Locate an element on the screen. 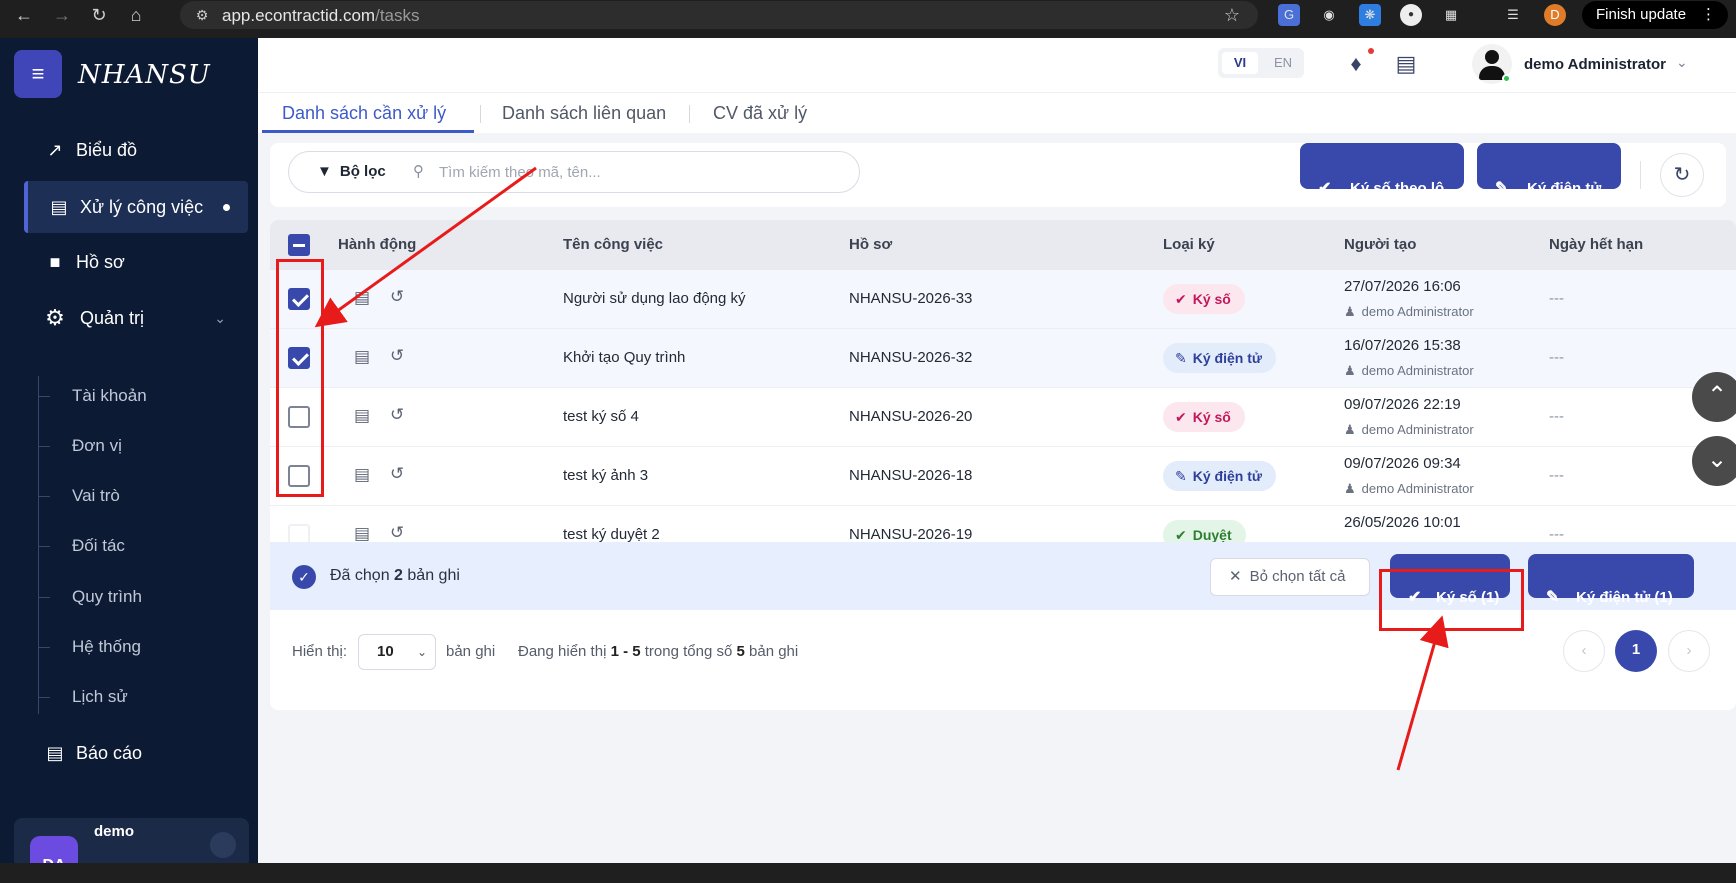 This screenshot has height=883, width=1736. bell-icon: ♦ is located at coordinates (1356, 64).